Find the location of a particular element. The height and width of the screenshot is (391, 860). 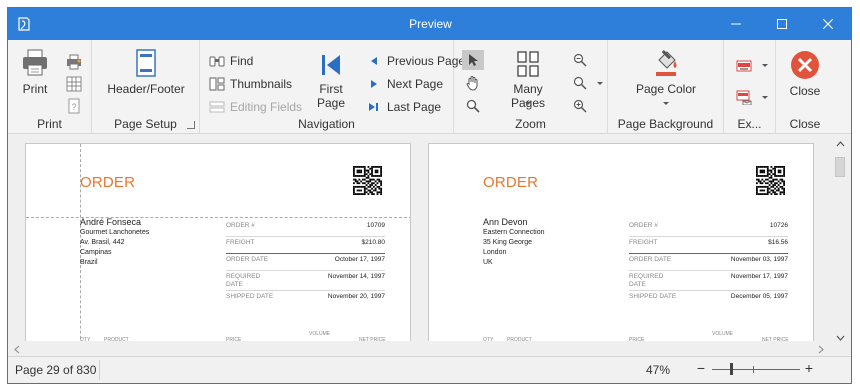

hand-tool-button is located at coordinates (473, 83).